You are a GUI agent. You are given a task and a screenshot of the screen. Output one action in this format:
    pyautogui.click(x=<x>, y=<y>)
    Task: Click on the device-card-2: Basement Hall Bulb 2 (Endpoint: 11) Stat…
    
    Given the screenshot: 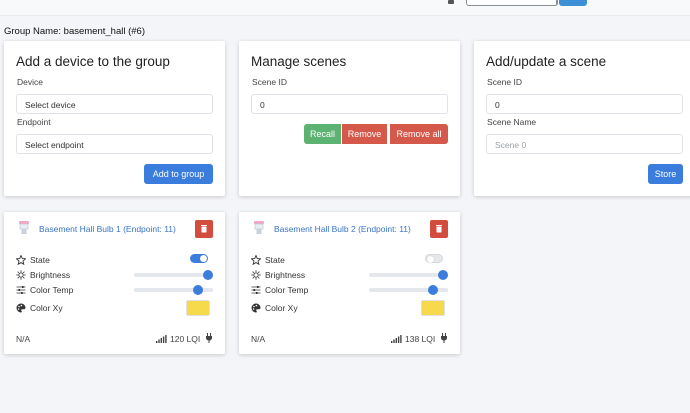 What is the action you would take?
    pyautogui.click(x=349, y=283)
    